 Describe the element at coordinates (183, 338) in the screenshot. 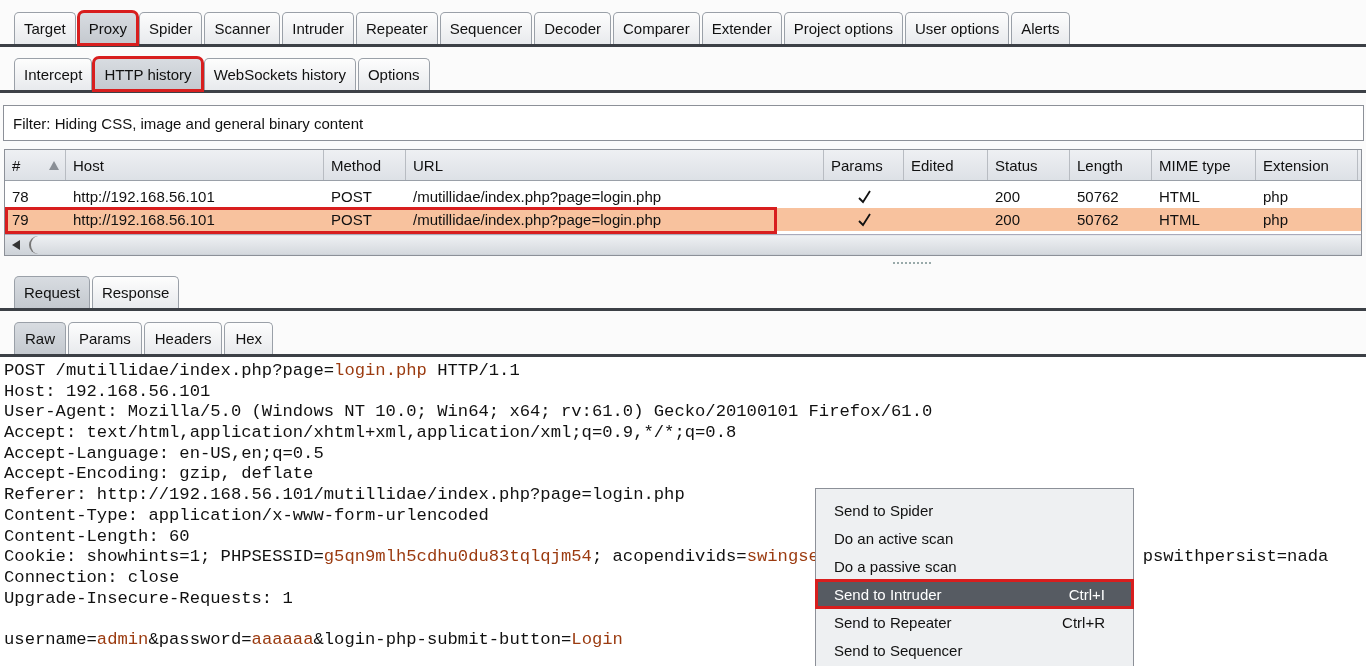

I see `view-tab: Headers` at that location.